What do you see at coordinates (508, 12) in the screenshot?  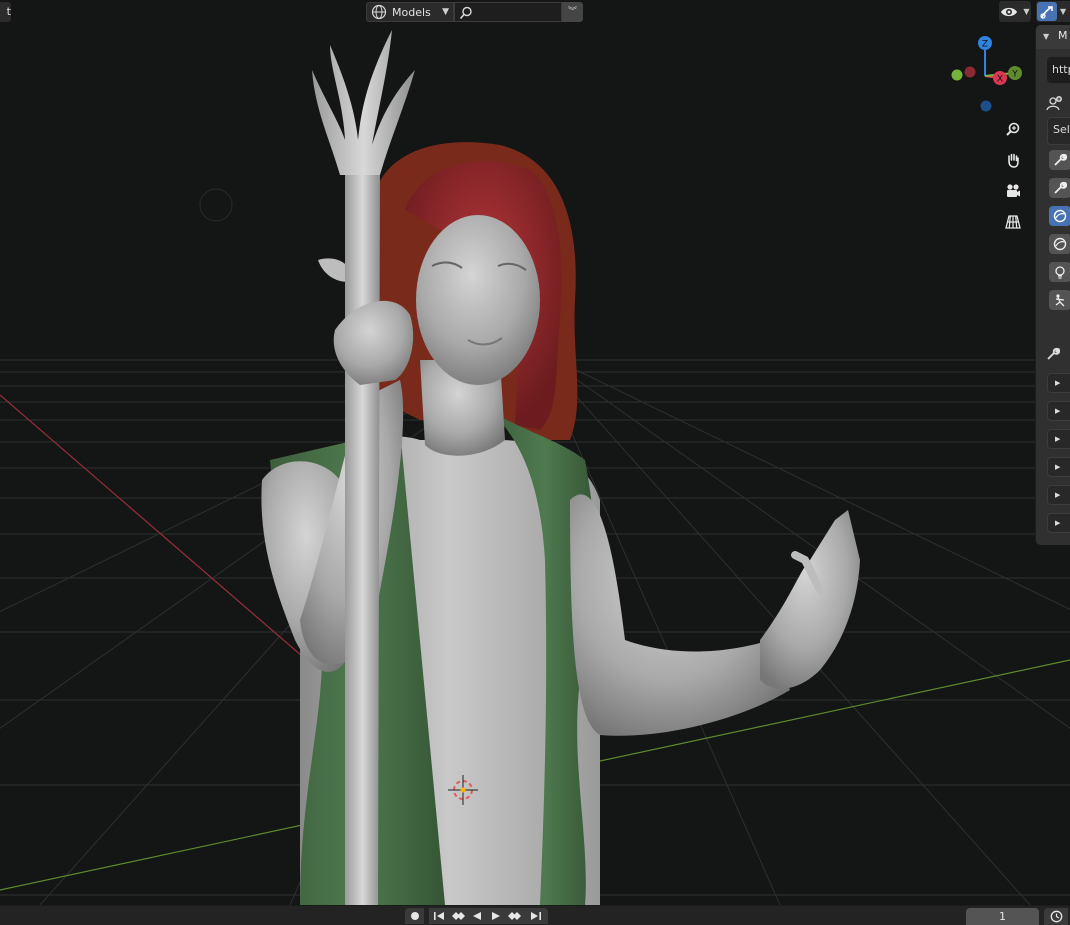 I see `search-field` at bounding box center [508, 12].